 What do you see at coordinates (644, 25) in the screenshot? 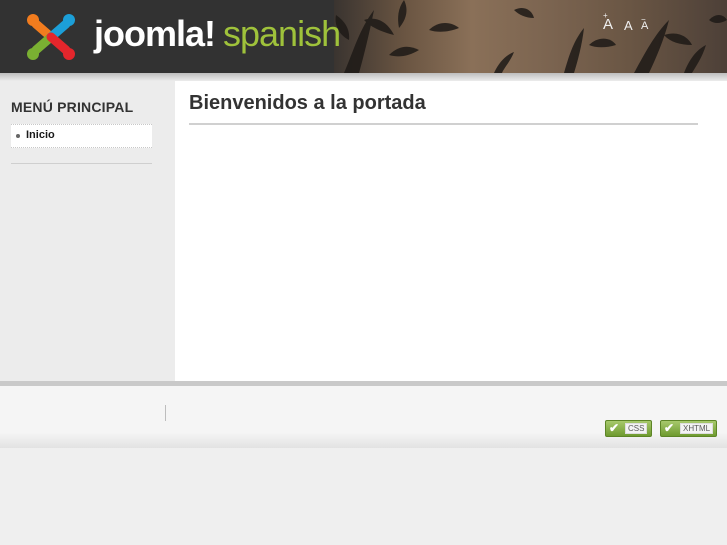
I see `decrease-font-button: A −` at bounding box center [644, 25].